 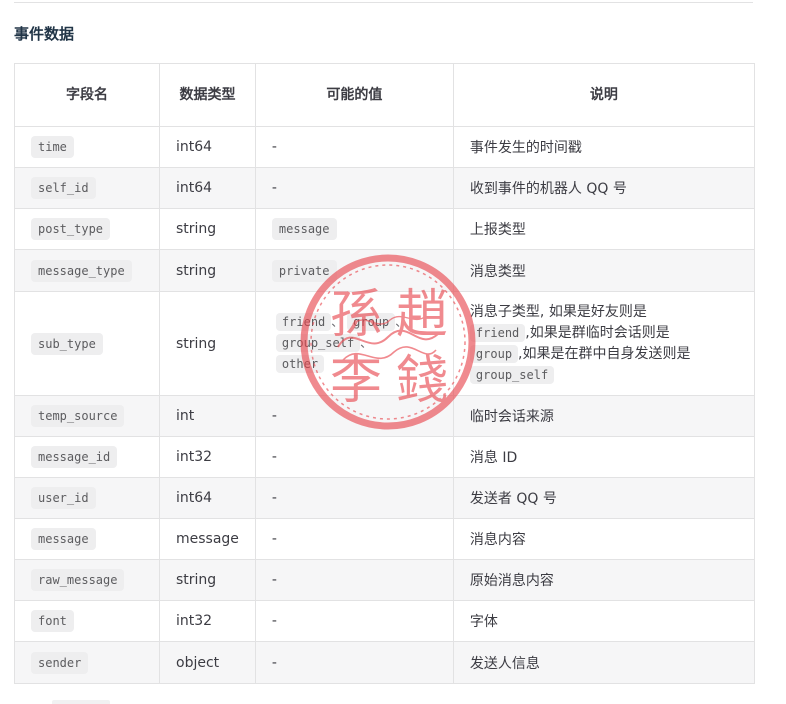 What do you see at coordinates (52, 147) in the screenshot?
I see `field-code: time` at bounding box center [52, 147].